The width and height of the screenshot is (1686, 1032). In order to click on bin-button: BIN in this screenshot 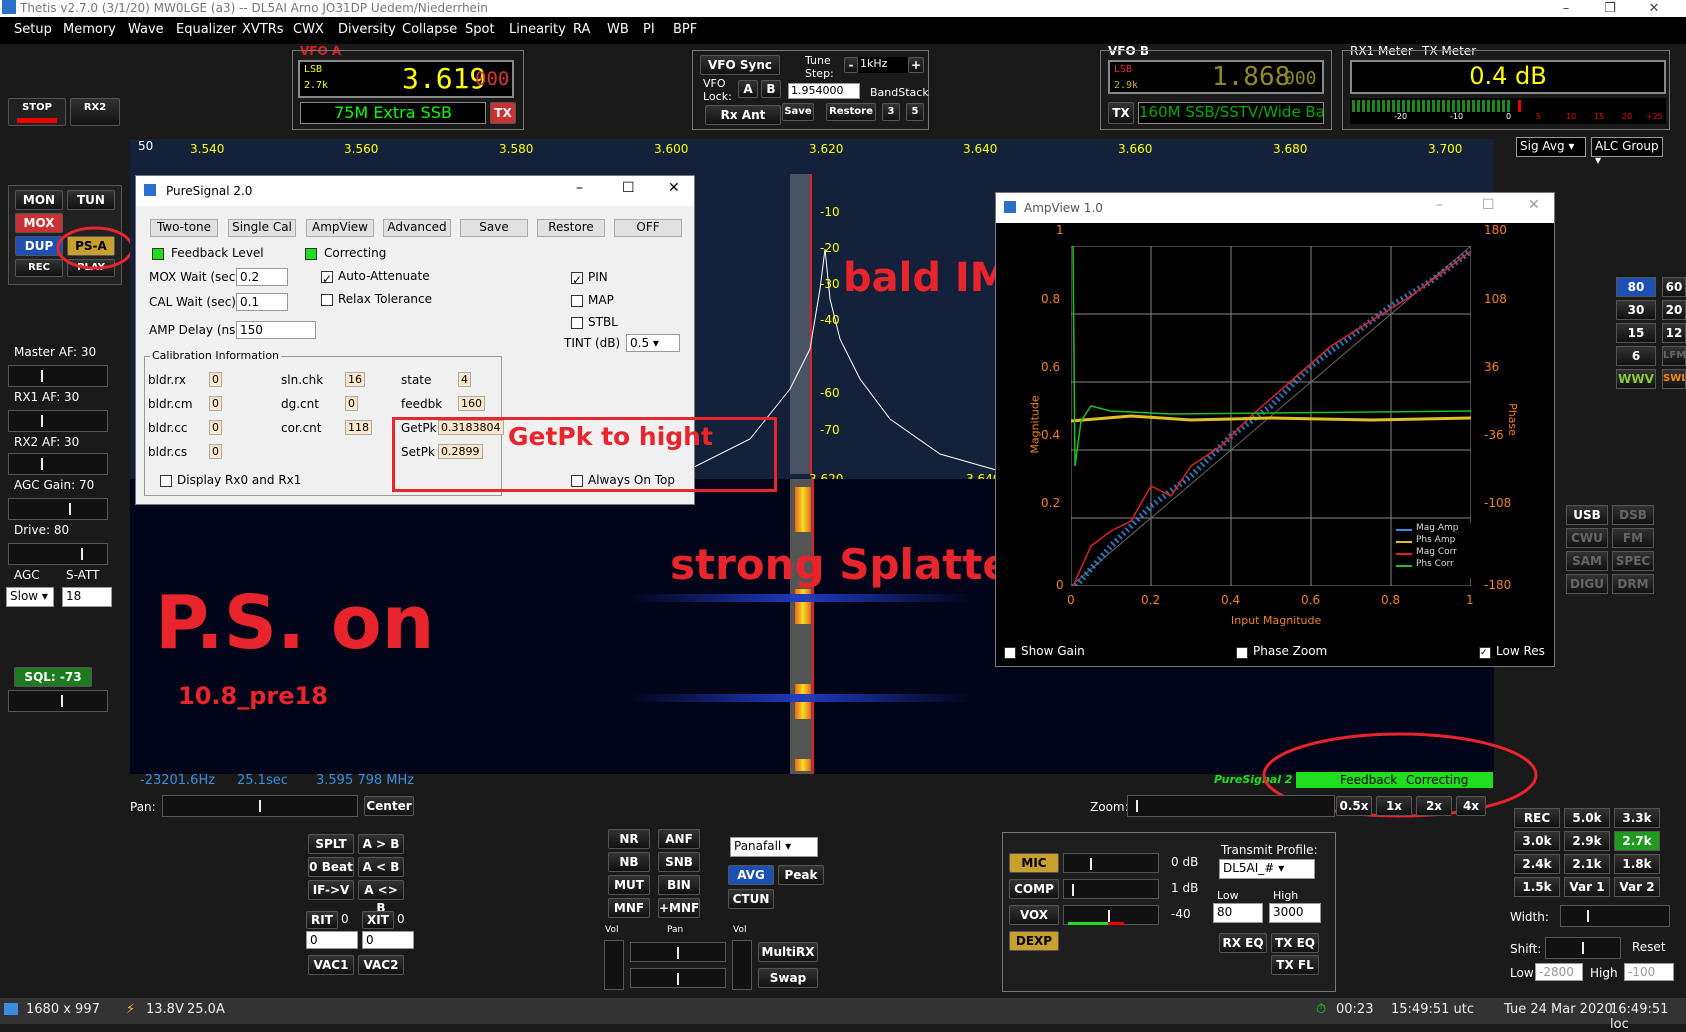, I will do `click(679, 885)`.